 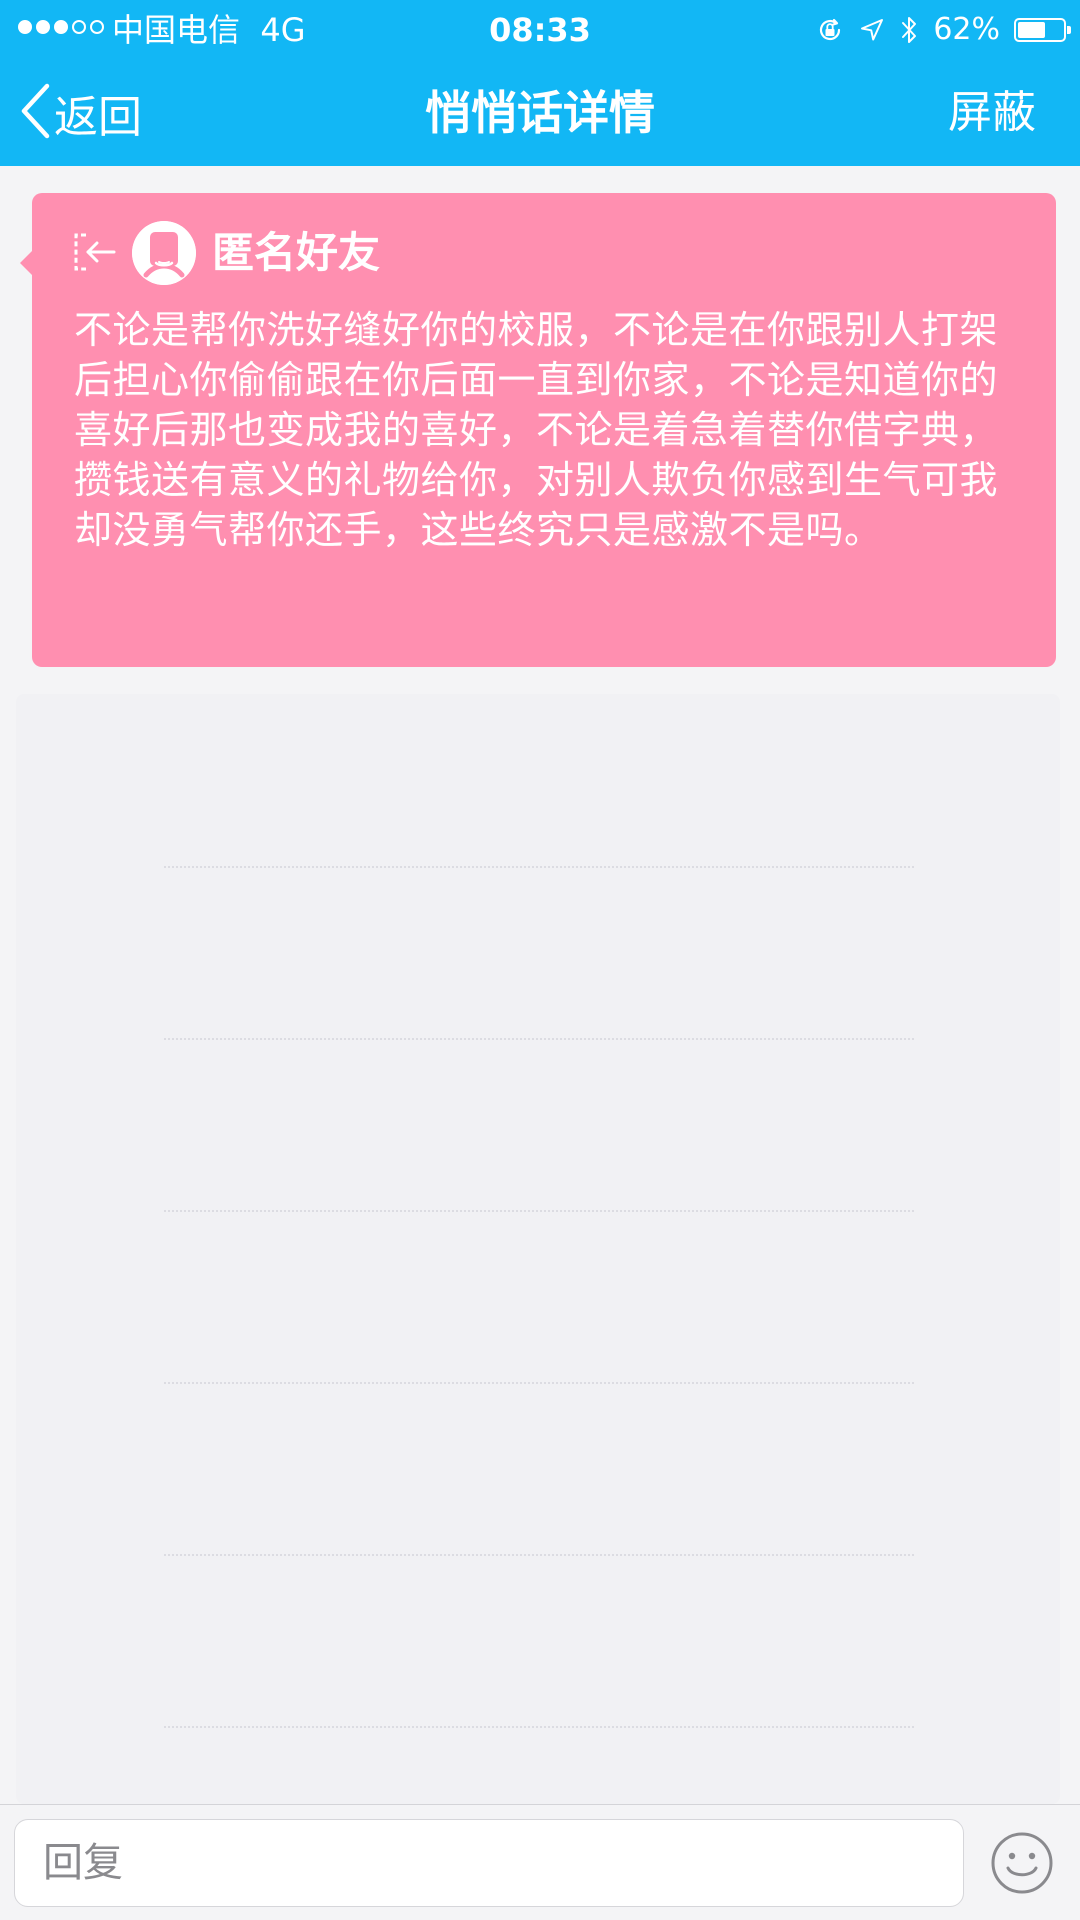 What do you see at coordinates (966, 29) in the screenshot?
I see `battery-percent: 62%` at bounding box center [966, 29].